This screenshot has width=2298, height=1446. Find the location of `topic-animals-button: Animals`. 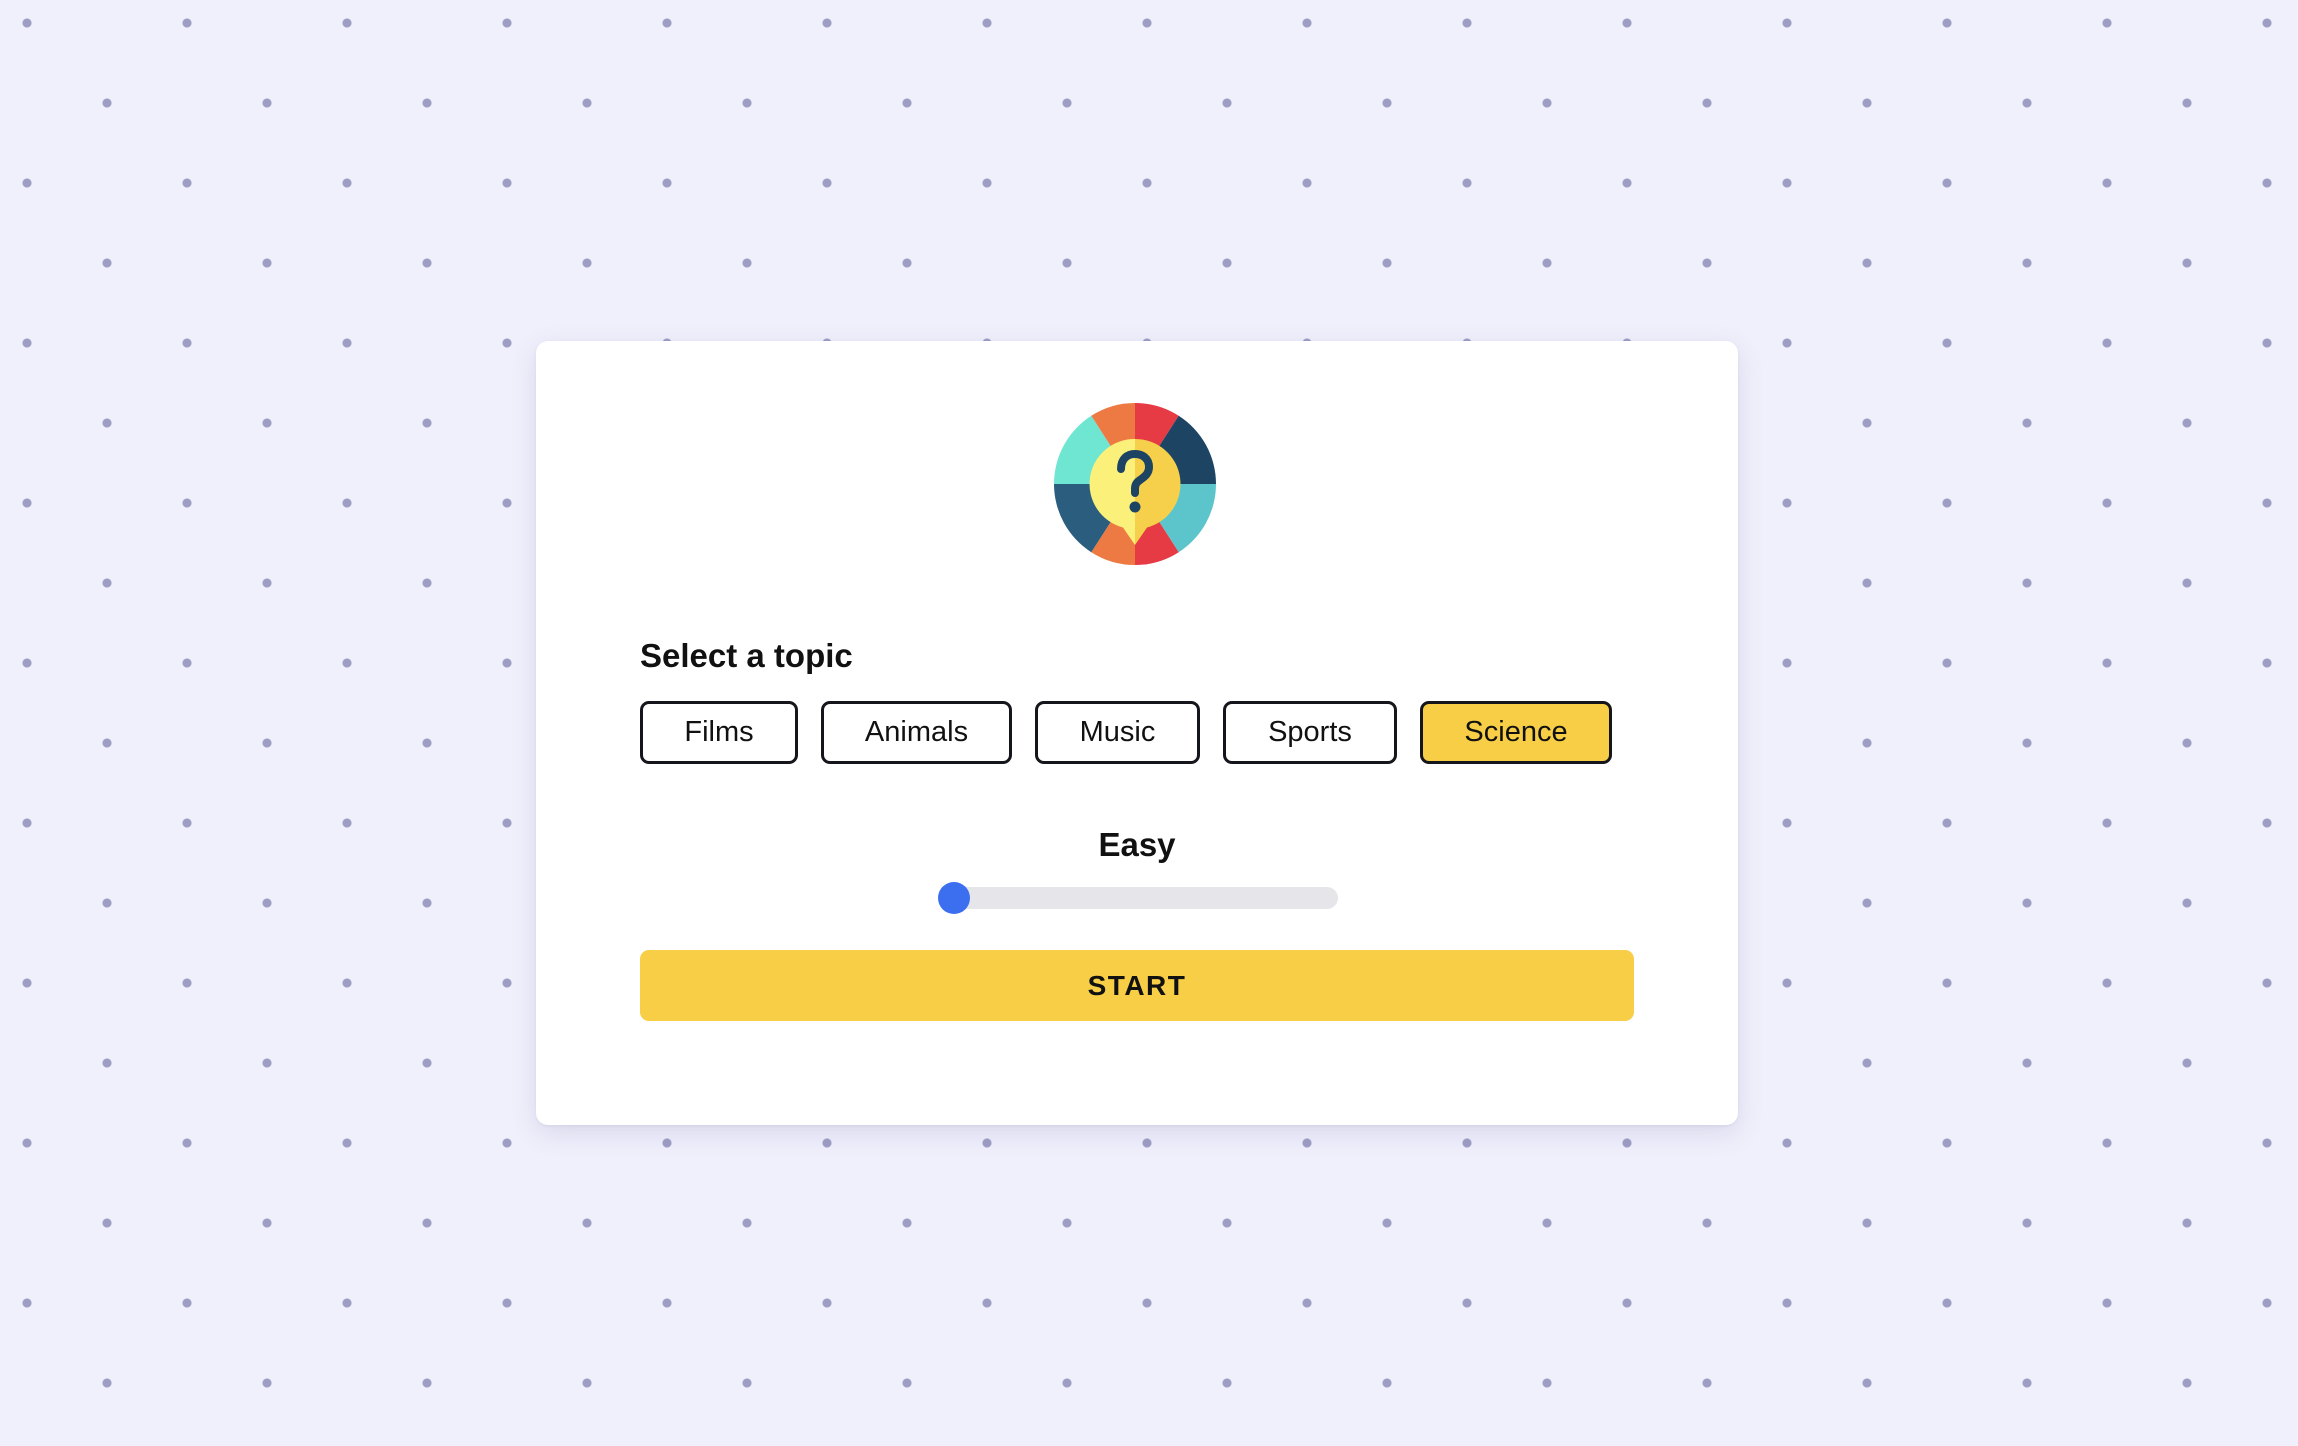

topic-animals-button: Animals is located at coordinates (916, 732).